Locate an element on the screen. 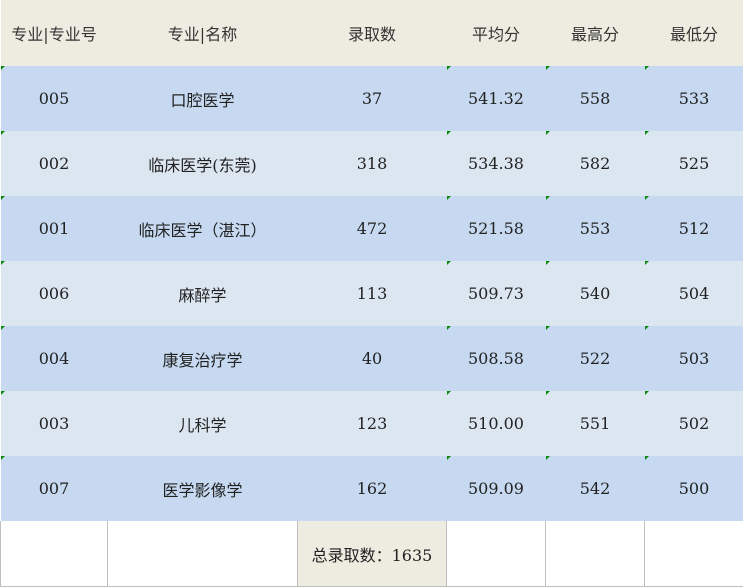 Image resolution: width=743 pixels, height=587 pixels. major-code-cell: 005 is located at coordinates (54, 98).